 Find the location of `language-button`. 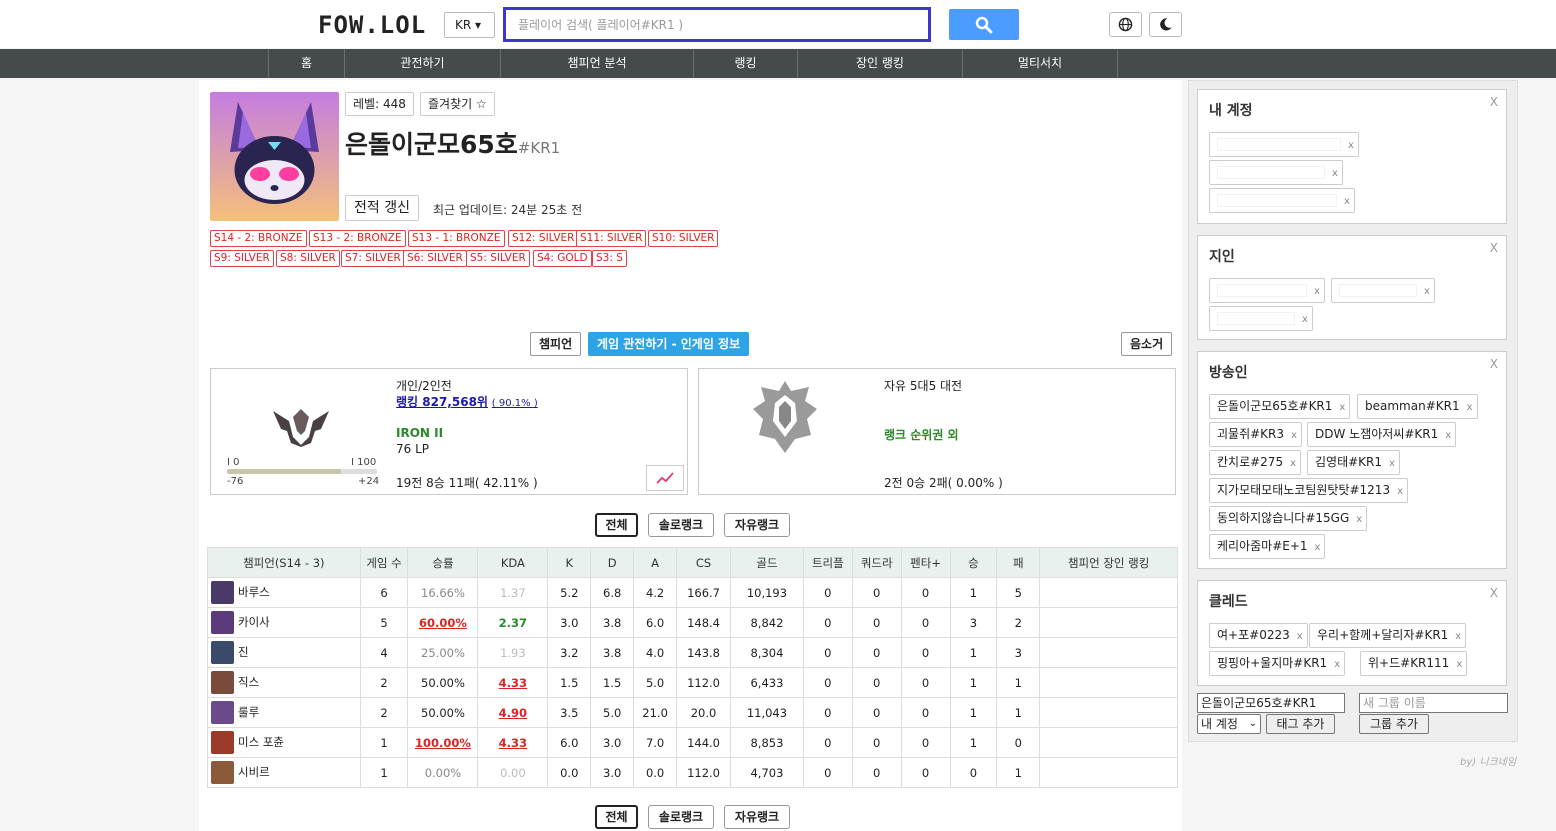

language-button is located at coordinates (1125, 24).